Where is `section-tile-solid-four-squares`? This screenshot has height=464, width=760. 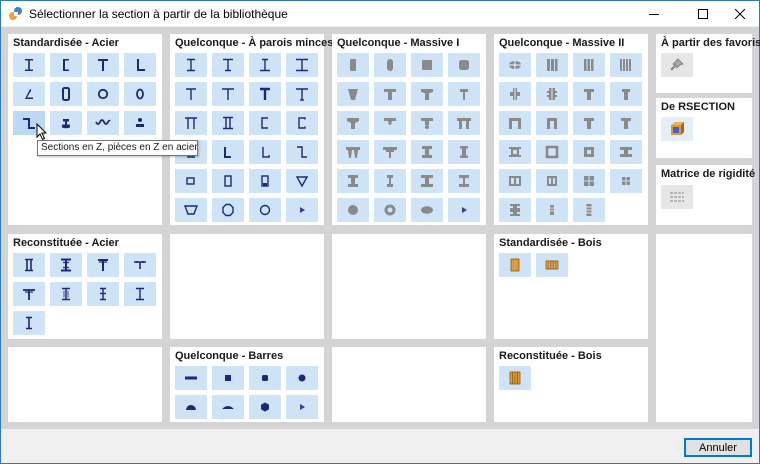
section-tile-solid-four-squares is located at coordinates (589, 181).